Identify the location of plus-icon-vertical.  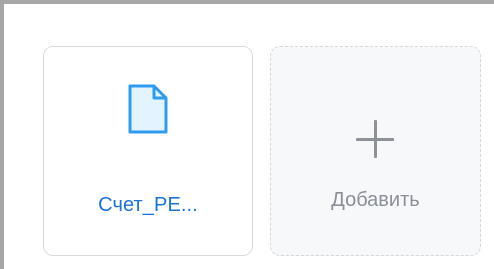
(375, 139).